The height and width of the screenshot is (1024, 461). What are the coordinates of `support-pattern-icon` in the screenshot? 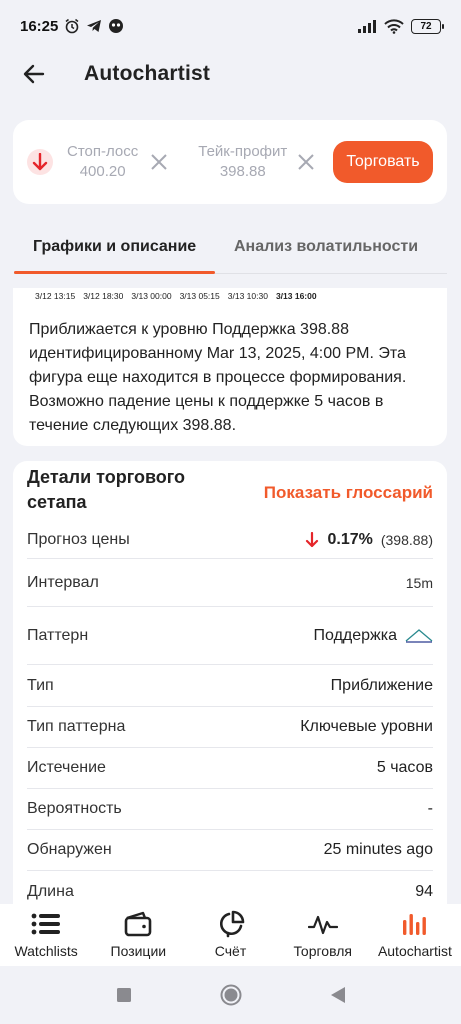 It's located at (419, 635).